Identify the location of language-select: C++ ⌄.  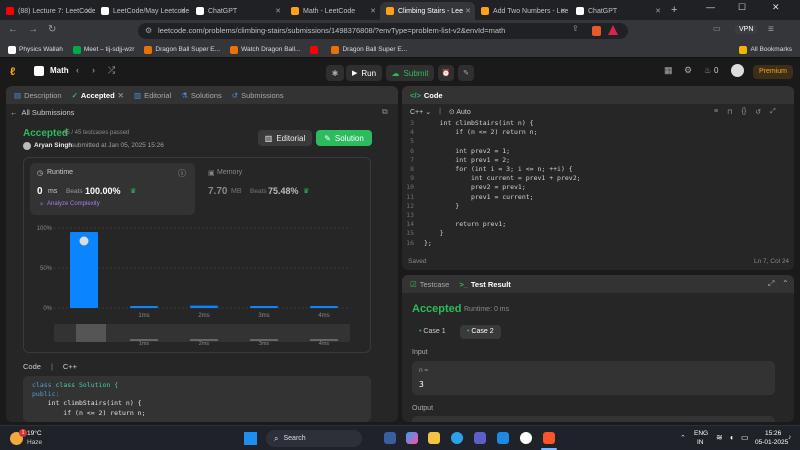
(420, 112).